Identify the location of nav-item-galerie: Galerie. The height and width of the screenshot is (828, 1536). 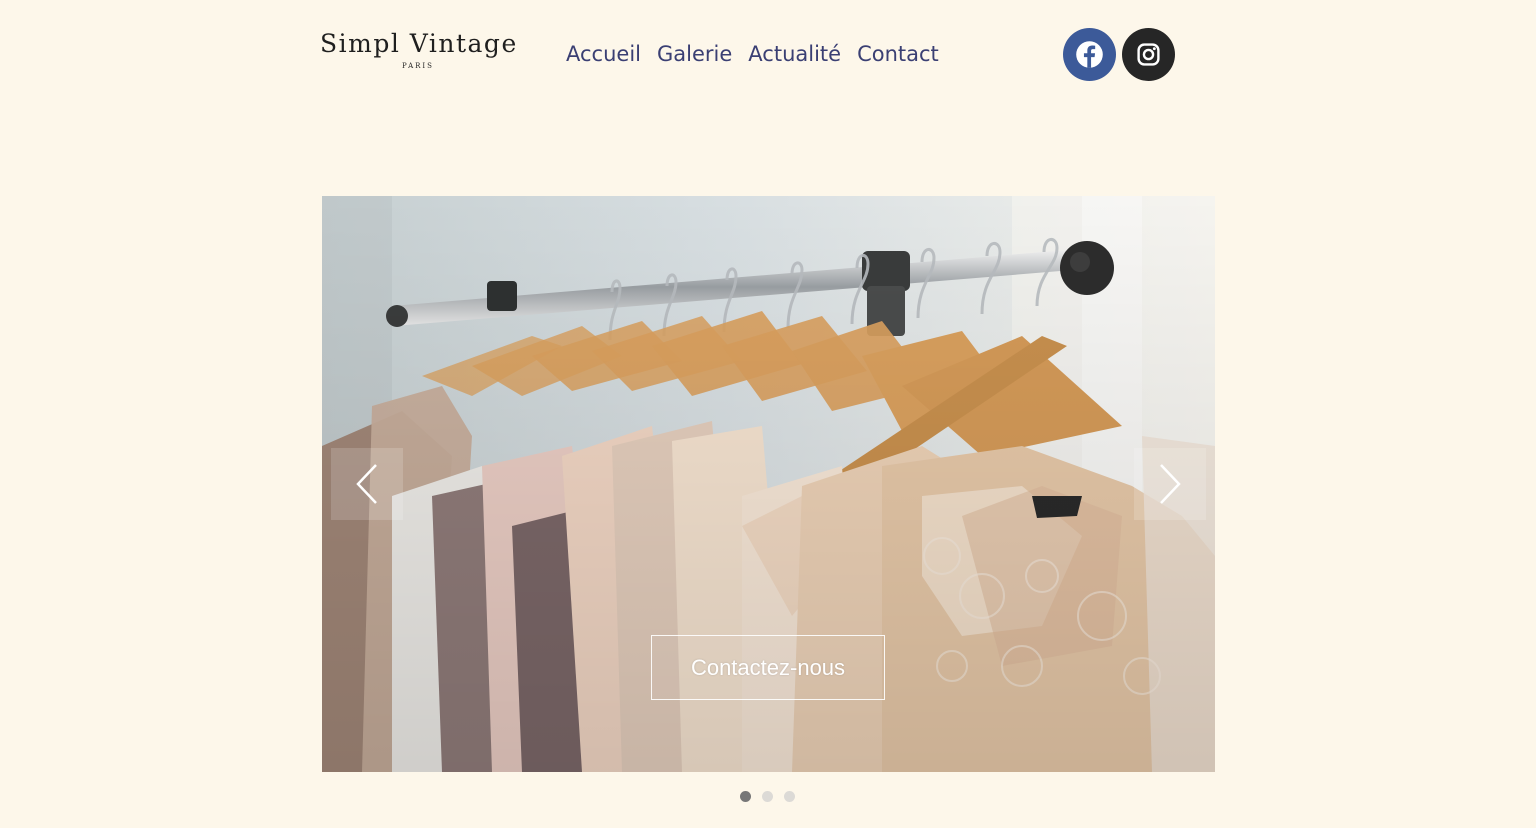
(694, 54).